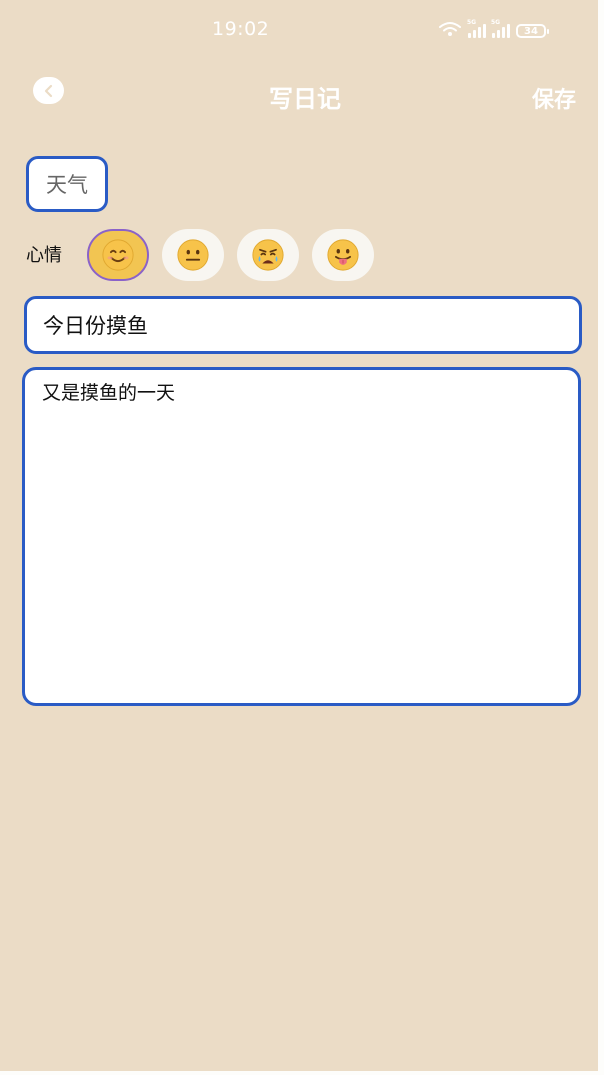  I want to click on cellular-signal-icon-2: 5G, so click(500, 28).